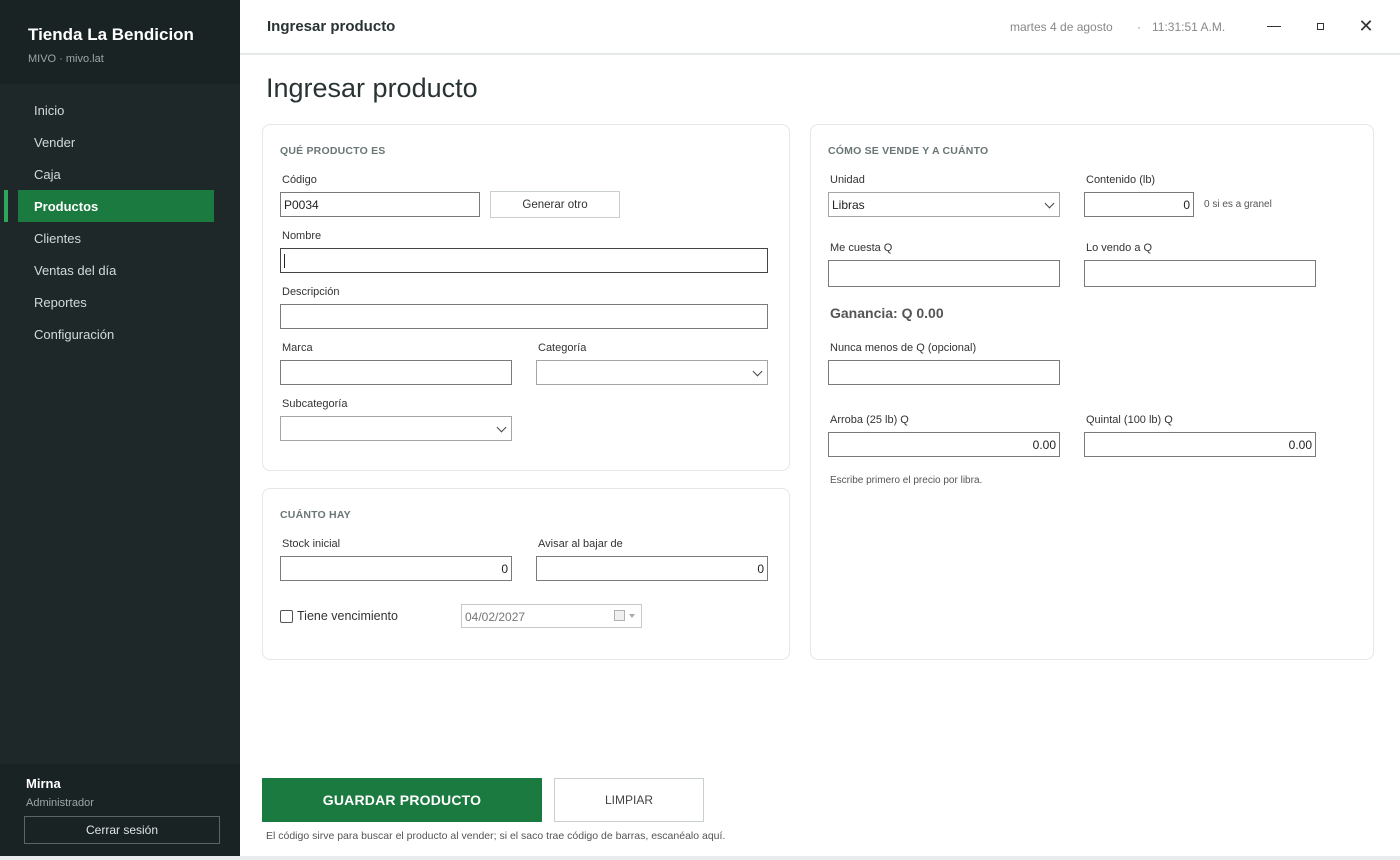 This screenshot has height=860, width=1400. What do you see at coordinates (299, 180) in the screenshot?
I see `code-label: Código` at bounding box center [299, 180].